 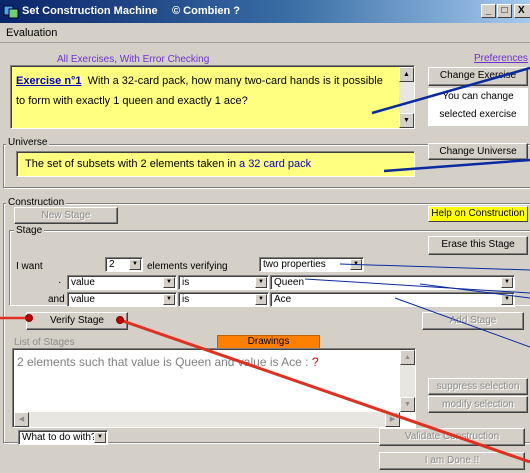 What do you see at coordinates (392, 419) in the screenshot?
I see `scroll-right-icon: ▶` at bounding box center [392, 419].